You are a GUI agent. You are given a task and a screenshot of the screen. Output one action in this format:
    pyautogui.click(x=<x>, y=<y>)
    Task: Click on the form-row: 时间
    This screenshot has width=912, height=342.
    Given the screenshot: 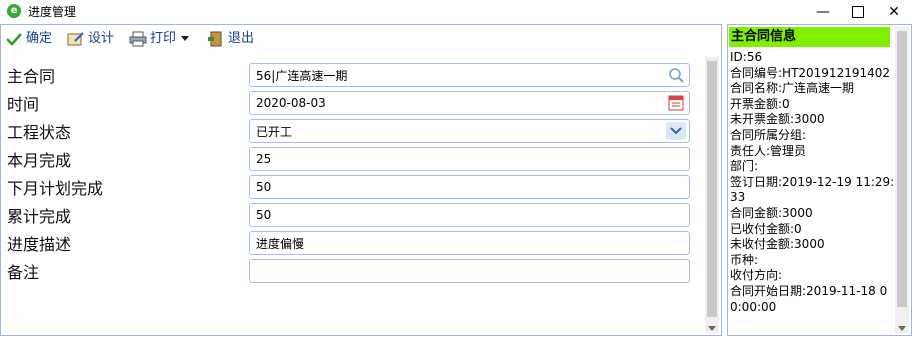 What is the action you would take?
    pyautogui.click(x=351, y=102)
    